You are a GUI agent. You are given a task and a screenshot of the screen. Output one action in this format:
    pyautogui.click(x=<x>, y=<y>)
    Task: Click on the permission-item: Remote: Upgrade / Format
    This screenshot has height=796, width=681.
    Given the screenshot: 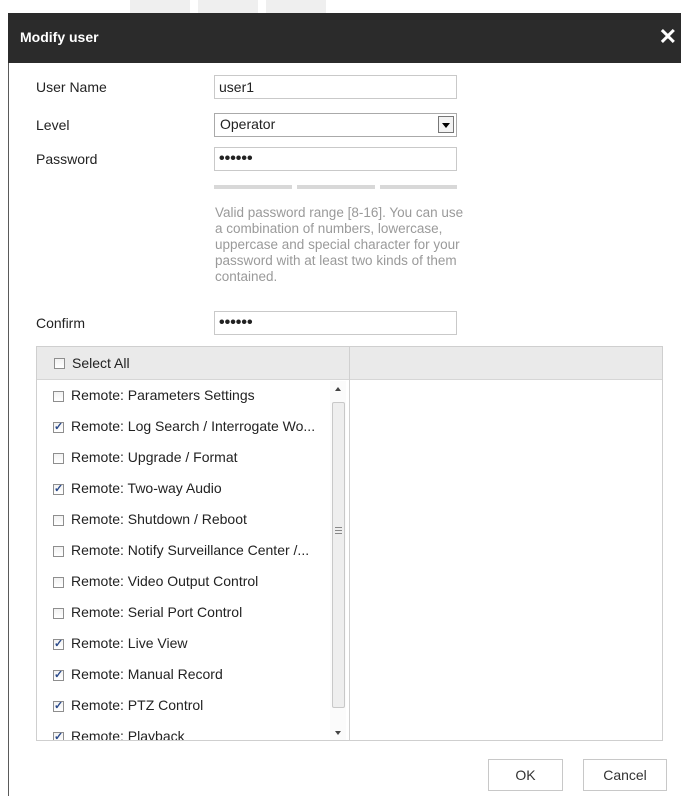 What is the action you would take?
    pyautogui.click(x=183, y=458)
    